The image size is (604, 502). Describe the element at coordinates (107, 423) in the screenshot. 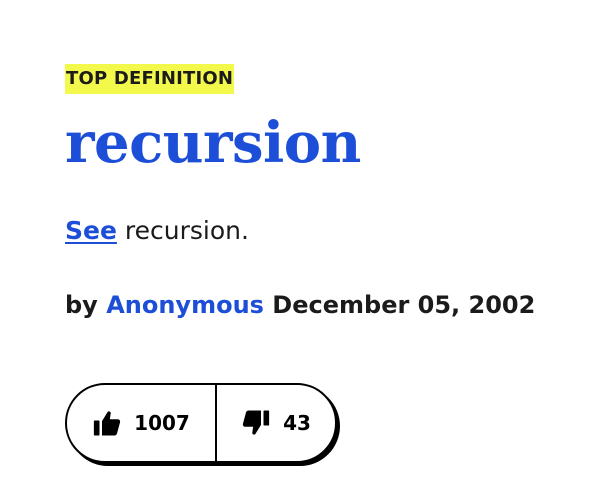

I see `thumbs-up-icon` at that location.